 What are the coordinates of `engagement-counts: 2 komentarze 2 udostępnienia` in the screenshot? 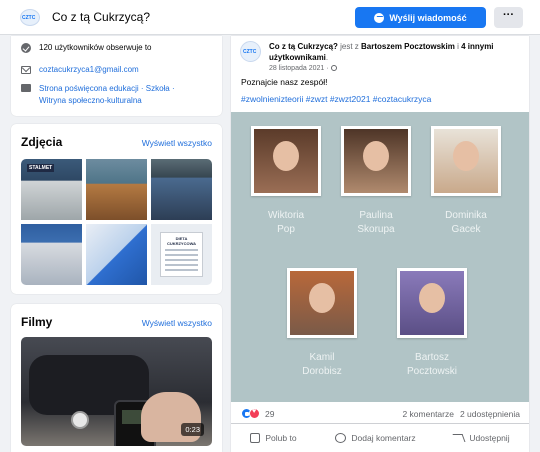 It's located at (461, 414).